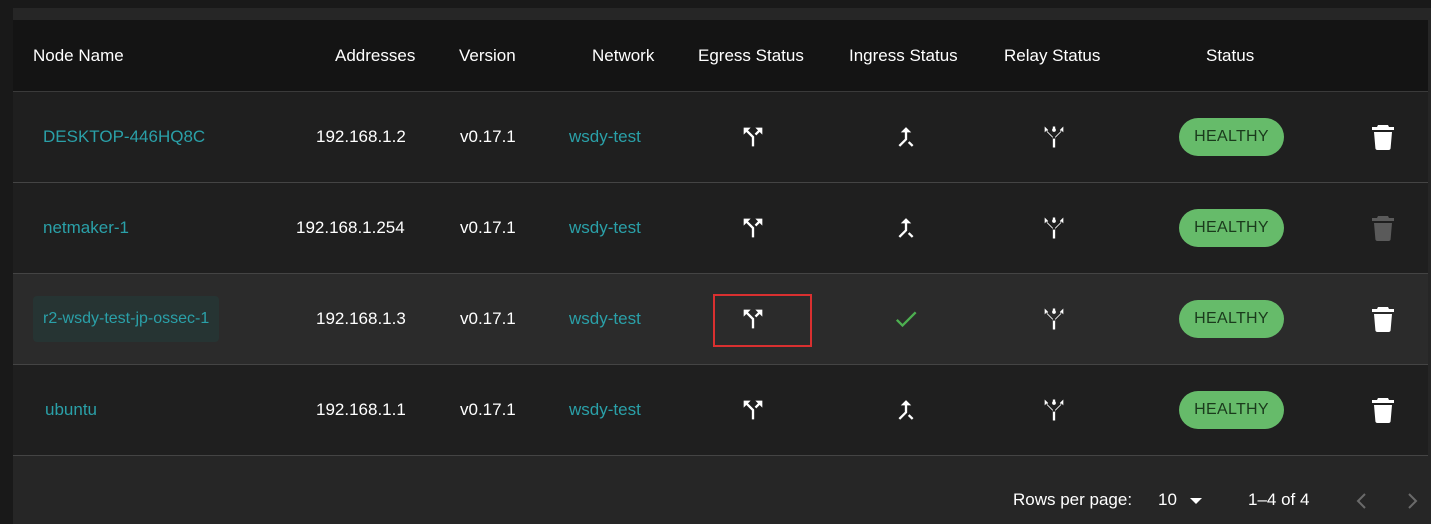 The width and height of the screenshot is (1431, 524). Describe the element at coordinates (1167, 499) in the screenshot. I see `rows-per-page-value: 10` at that location.